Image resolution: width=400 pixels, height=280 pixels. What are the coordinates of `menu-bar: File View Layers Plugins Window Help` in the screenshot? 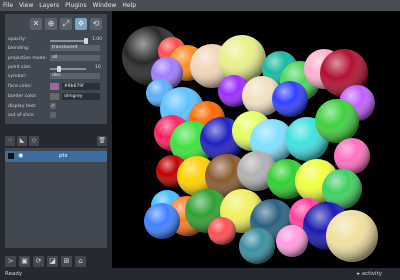 It's located at (200, 5).